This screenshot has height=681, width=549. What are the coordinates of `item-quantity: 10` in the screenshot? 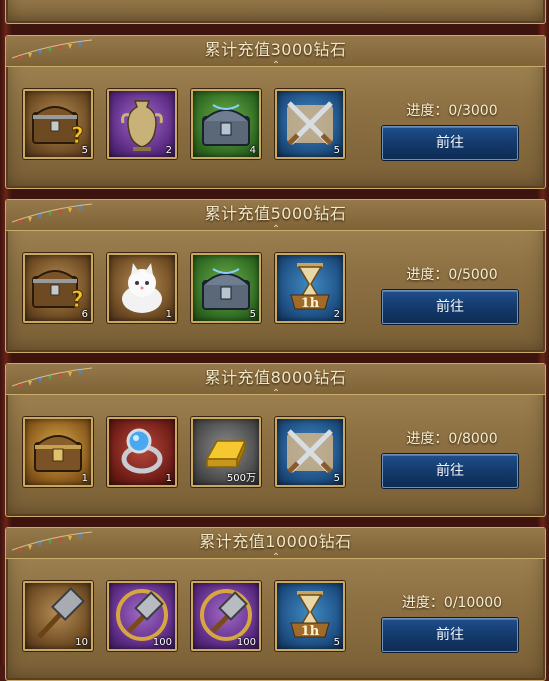 It's located at (81, 642).